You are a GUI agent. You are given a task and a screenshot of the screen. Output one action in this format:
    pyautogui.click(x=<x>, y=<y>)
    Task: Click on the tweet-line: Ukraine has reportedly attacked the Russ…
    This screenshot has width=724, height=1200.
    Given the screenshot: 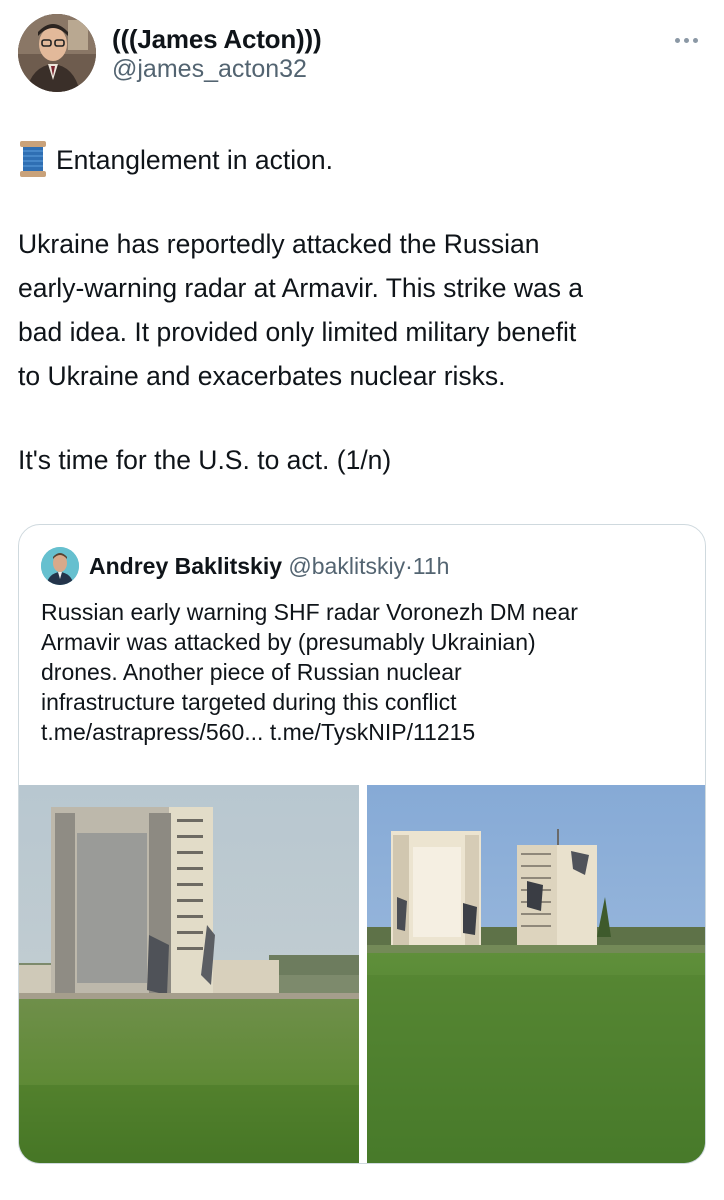 What is the action you would take?
    pyautogui.click(x=279, y=244)
    